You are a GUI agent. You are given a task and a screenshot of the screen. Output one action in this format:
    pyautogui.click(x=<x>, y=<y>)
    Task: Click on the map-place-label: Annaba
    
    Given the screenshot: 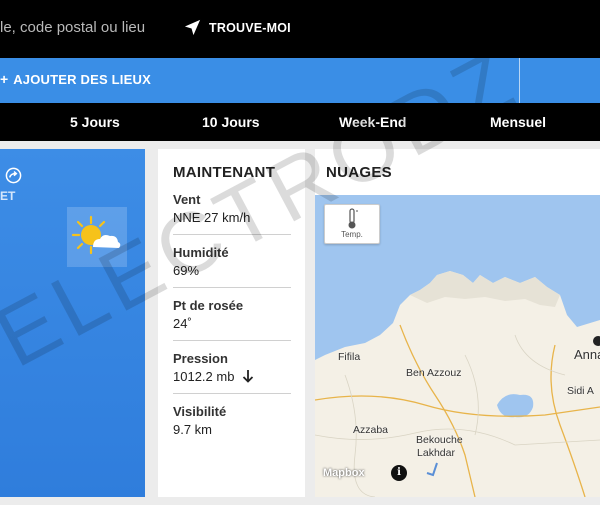 What is the action you would take?
    pyautogui.click(x=587, y=354)
    